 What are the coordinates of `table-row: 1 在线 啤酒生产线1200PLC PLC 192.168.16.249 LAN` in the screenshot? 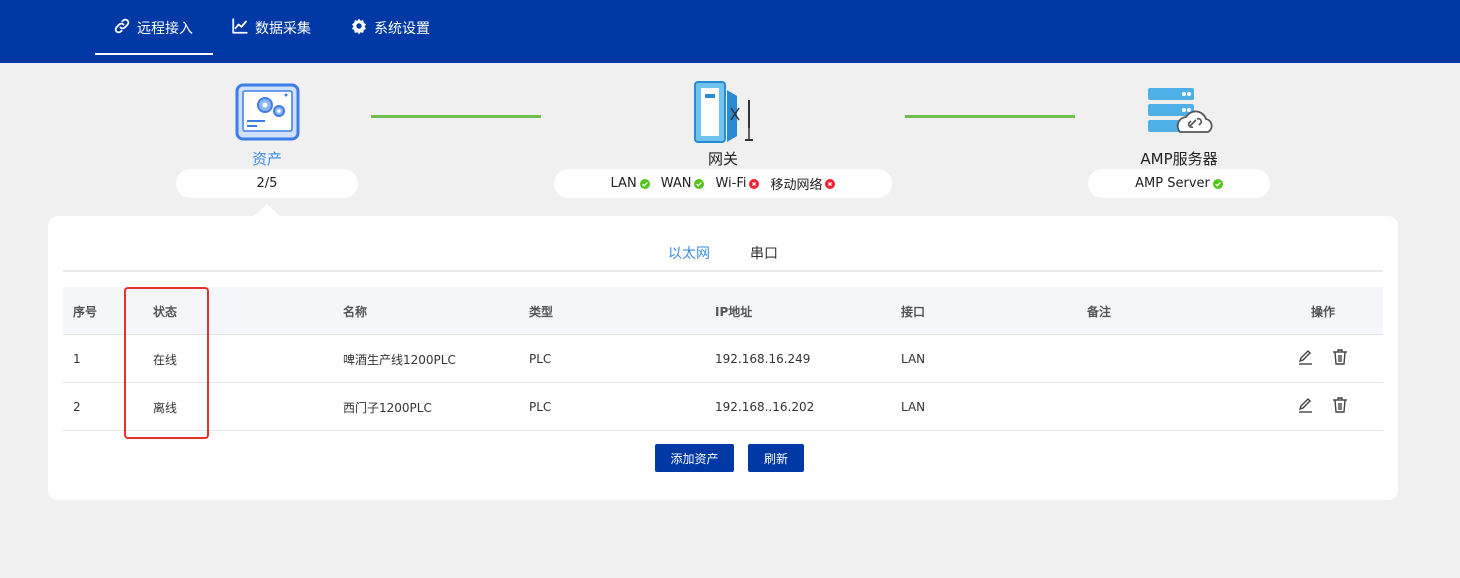 It's located at (723, 359).